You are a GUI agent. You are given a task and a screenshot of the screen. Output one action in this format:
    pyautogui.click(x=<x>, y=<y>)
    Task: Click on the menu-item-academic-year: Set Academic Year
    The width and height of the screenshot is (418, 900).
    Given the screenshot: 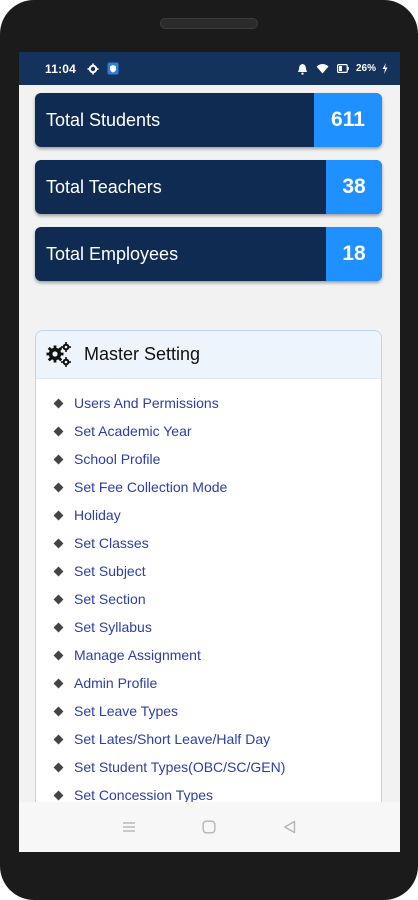 What is the action you would take?
    pyautogui.click(x=208, y=431)
    